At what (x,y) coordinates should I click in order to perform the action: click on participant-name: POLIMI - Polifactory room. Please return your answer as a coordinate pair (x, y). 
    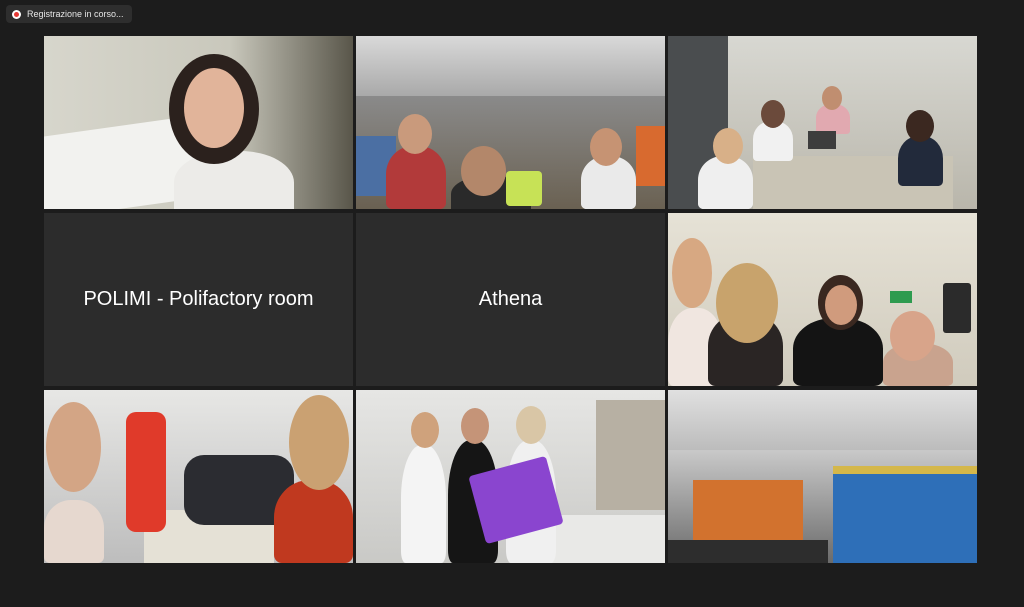
    Looking at the image, I should click on (198, 299).